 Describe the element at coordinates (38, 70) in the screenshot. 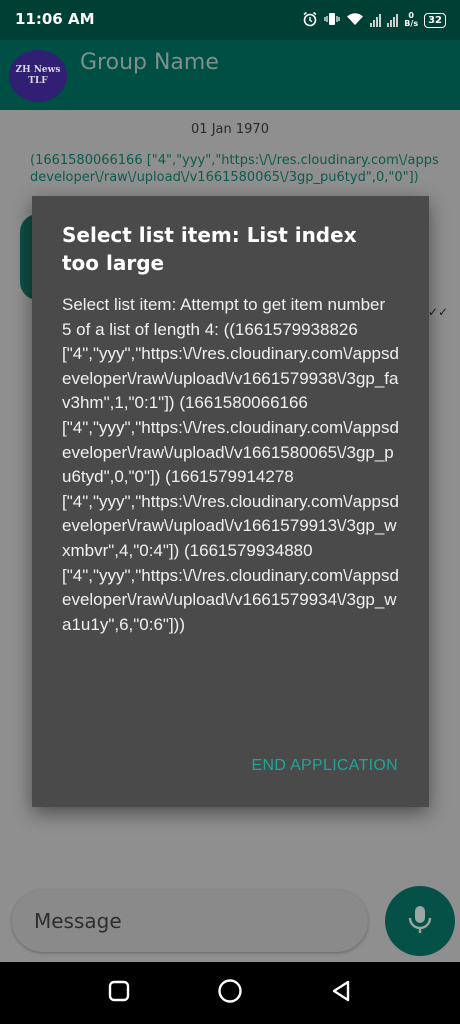

I see `avatar-text-line1: ZH News` at that location.